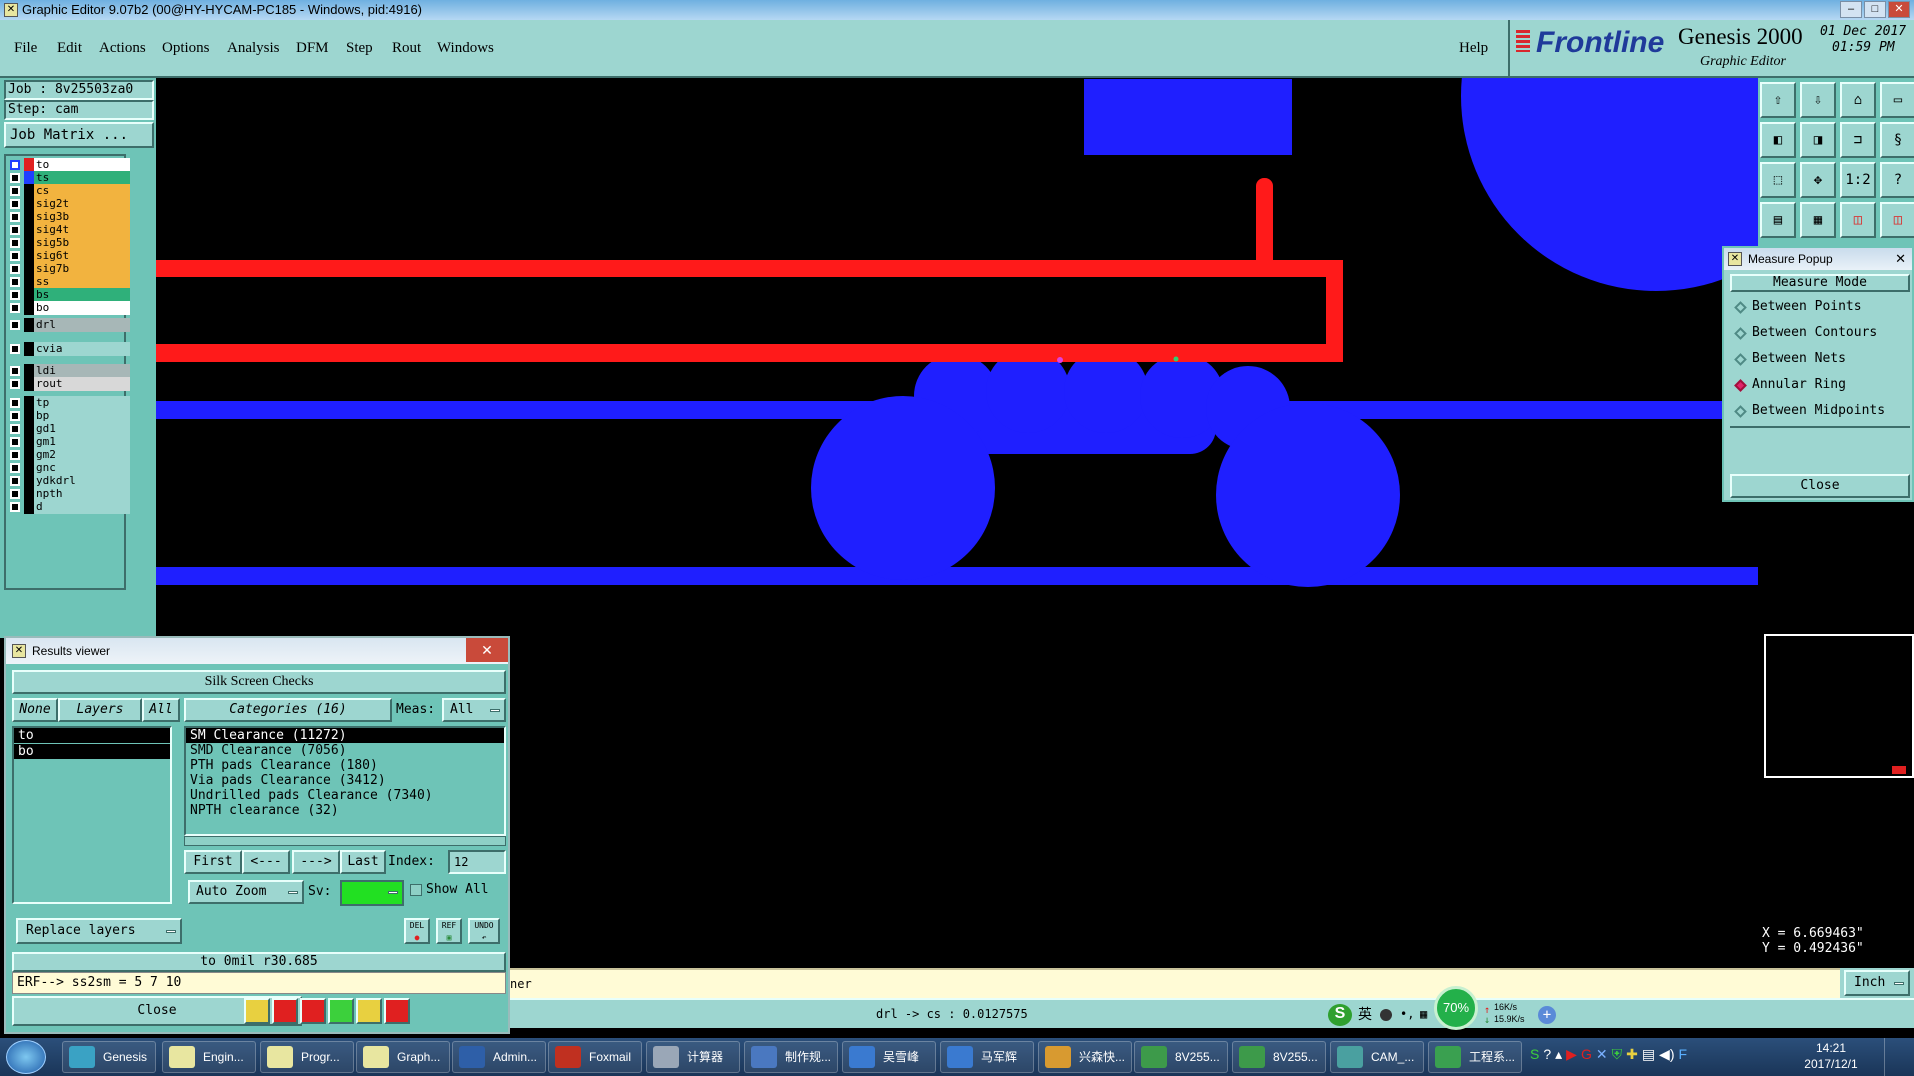 Image resolution: width=1914 pixels, height=1076 pixels. Describe the element at coordinates (92, 815) in the screenshot. I see `result-layers-list: to bo` at that location.